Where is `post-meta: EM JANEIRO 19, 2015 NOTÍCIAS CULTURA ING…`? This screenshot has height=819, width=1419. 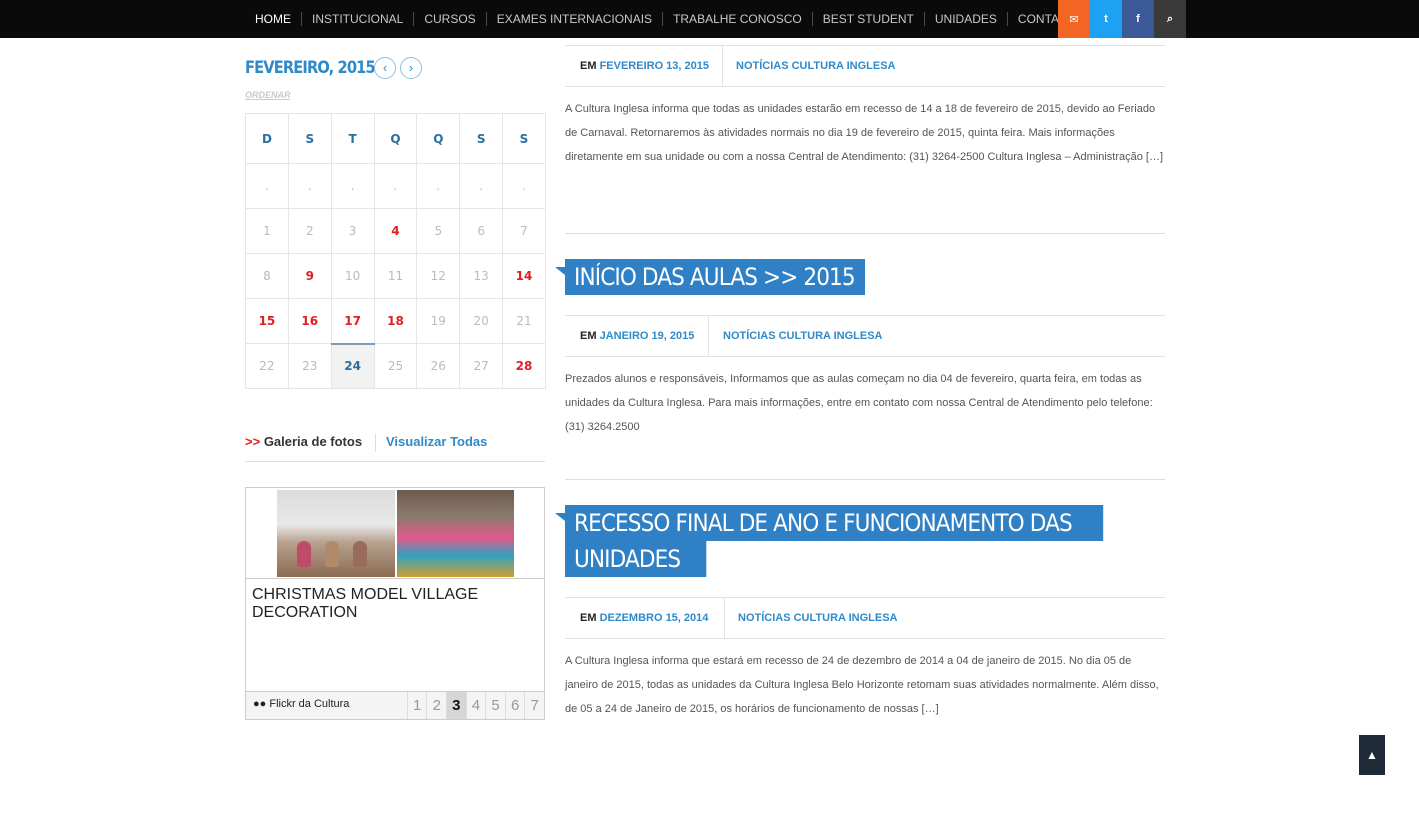 post-meta: EM JANEIRO 19, 2015 NOTÍCIAS CULTURA ING… is located at coordinates (865, 336).